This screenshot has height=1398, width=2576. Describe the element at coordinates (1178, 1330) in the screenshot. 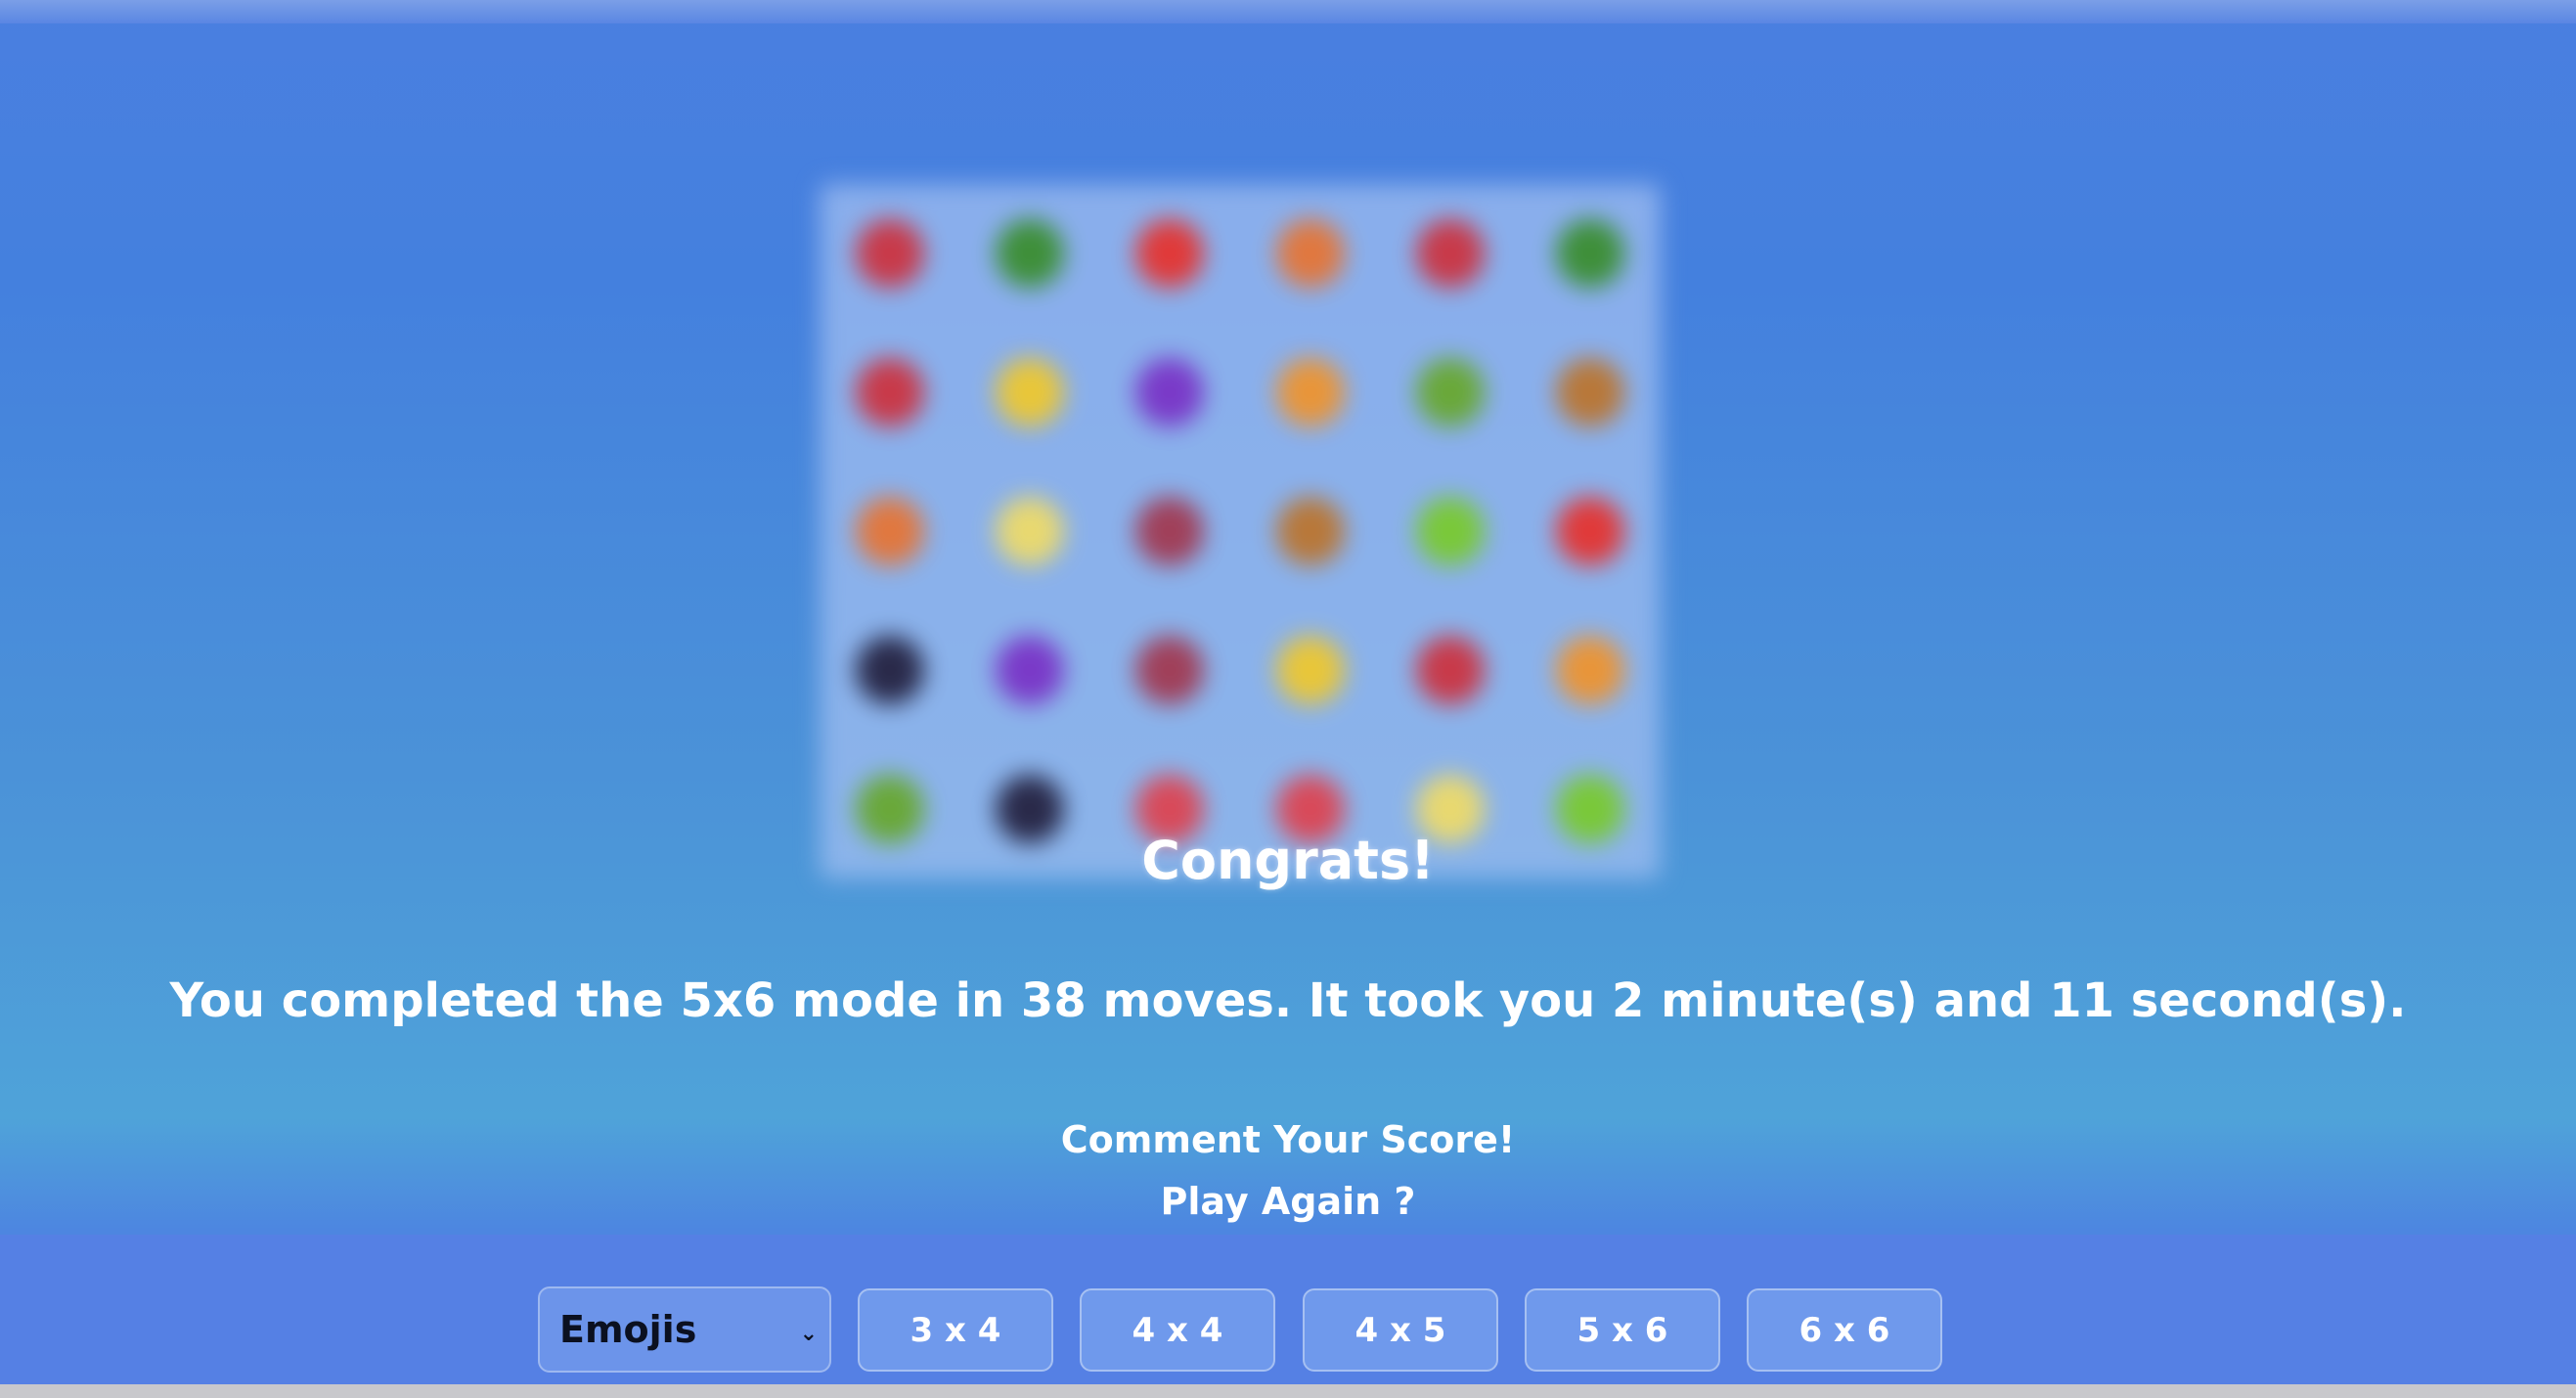

I see `grid-size-button-4x4: 4 x 4` at that location.